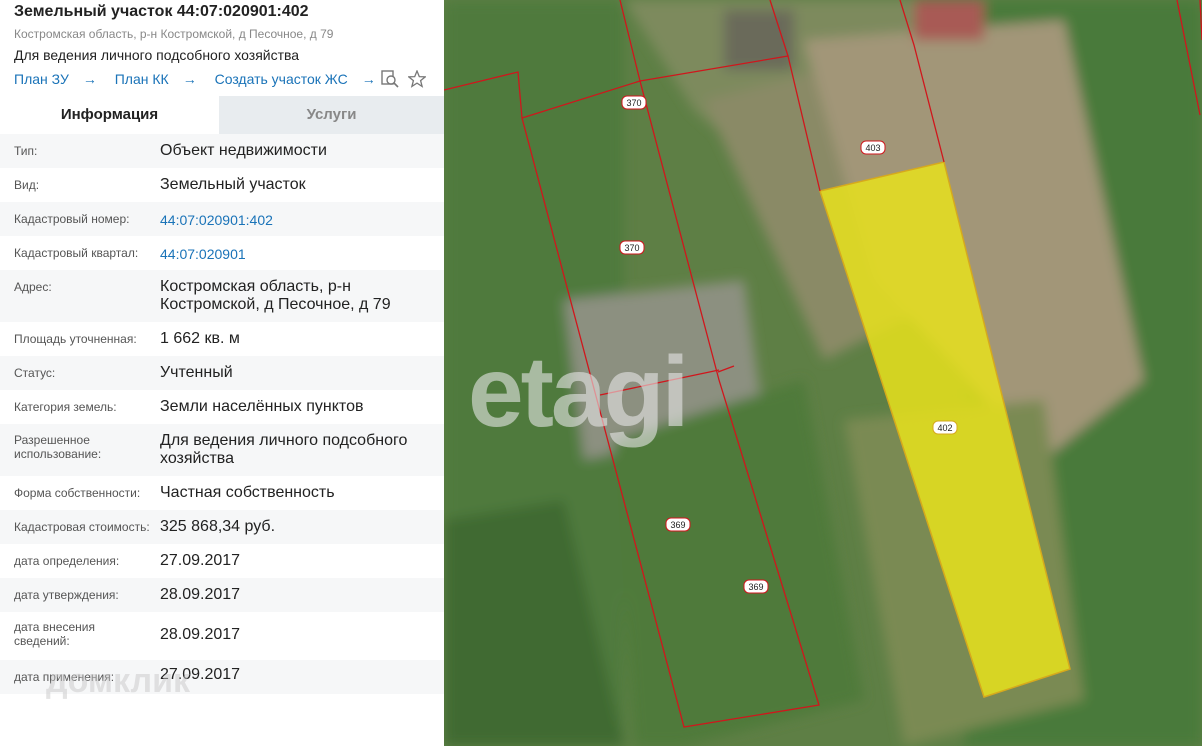  Describe the element at coordinates (200, 338) in the screenshot. I see `row-value: 1 662 кв. м` at that location.